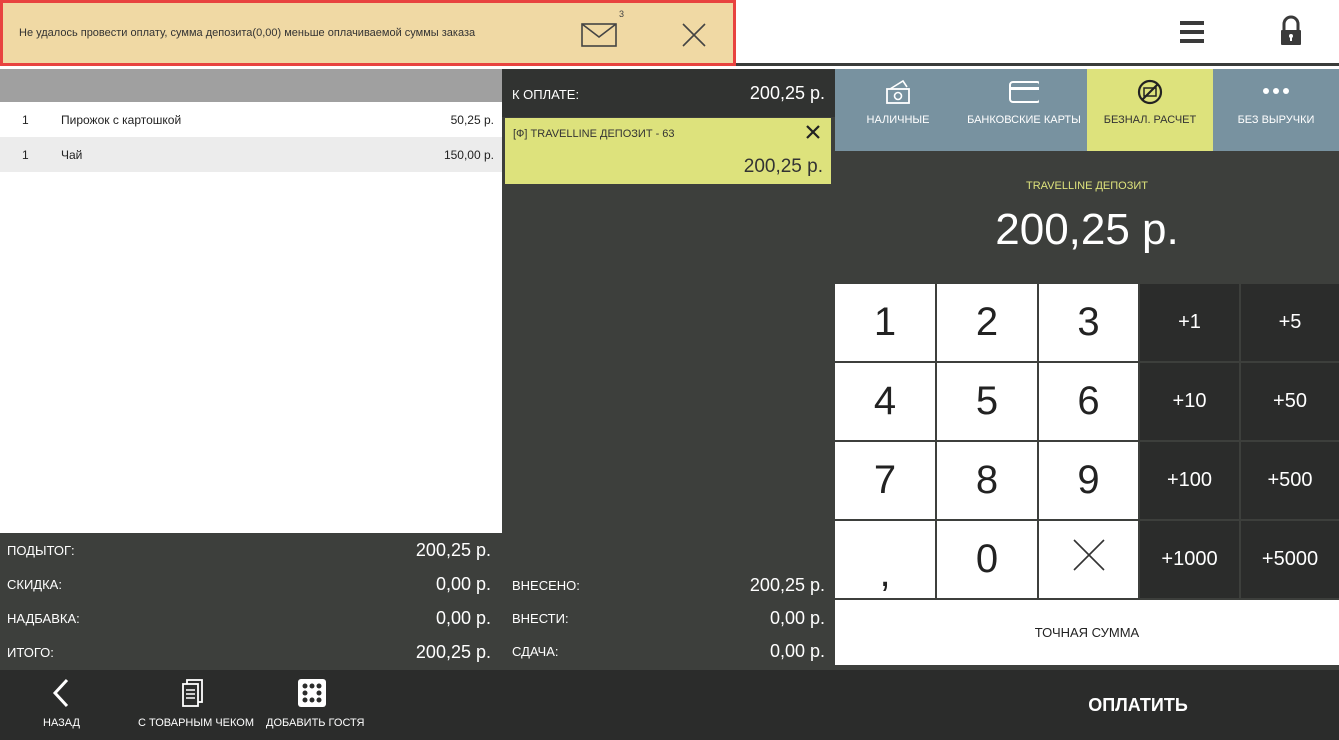  I want to click on key-7: 7, so click(885, 480).